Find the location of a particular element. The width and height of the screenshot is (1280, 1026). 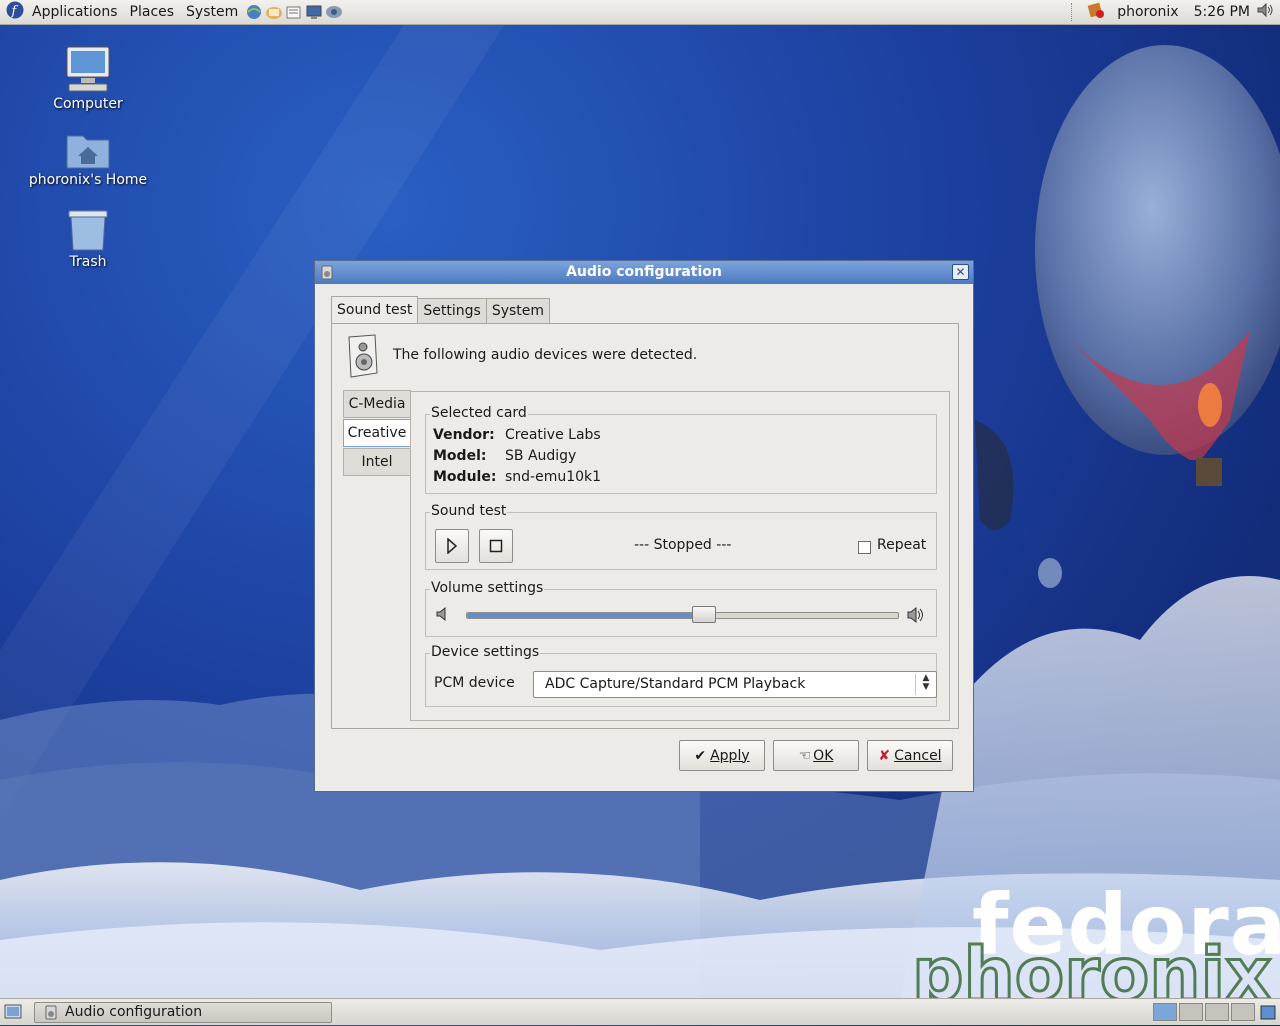

module-row: Module: snd-emu10k1 is located at coordinates (517, 477).